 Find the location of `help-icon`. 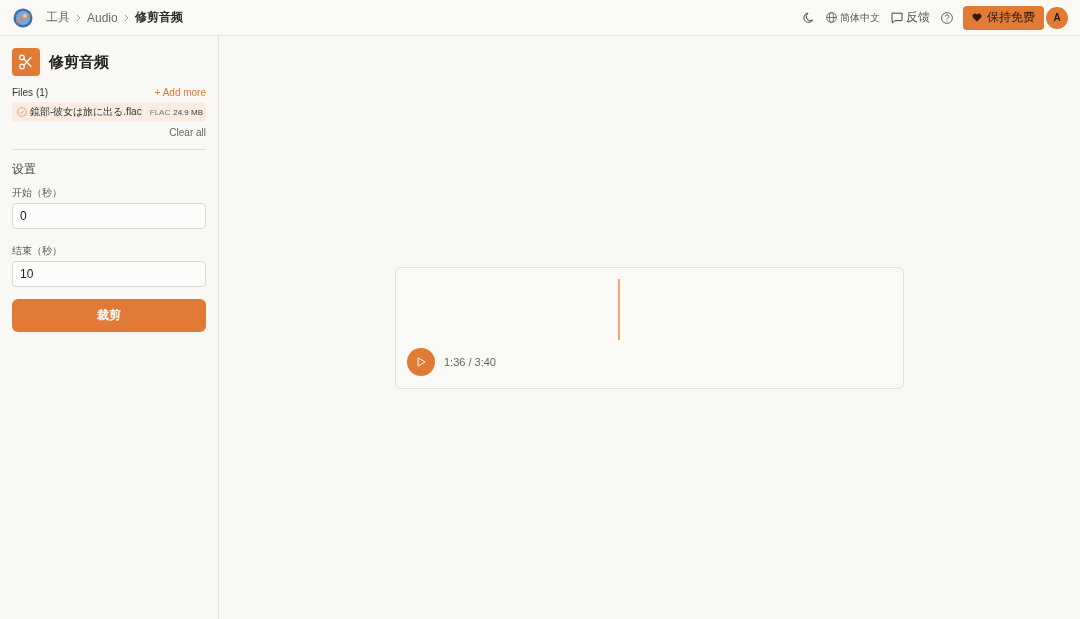

help-icon is located at coordinates (947, 17).